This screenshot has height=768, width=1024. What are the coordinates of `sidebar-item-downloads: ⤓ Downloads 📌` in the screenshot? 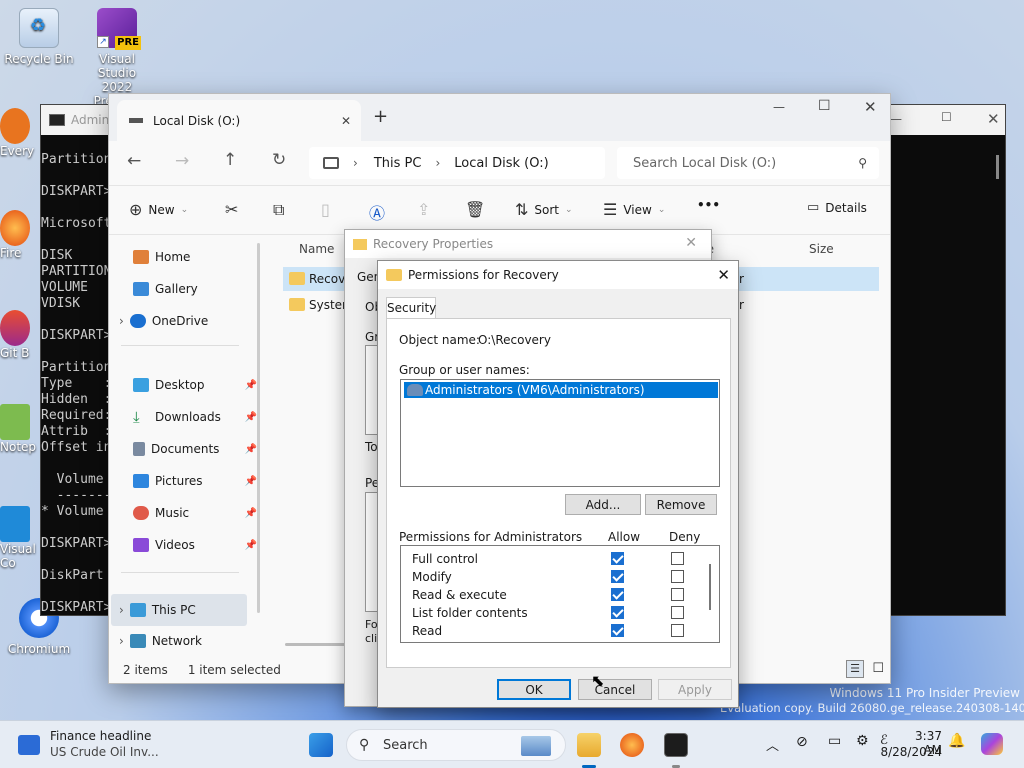 It's located at (197, 417).